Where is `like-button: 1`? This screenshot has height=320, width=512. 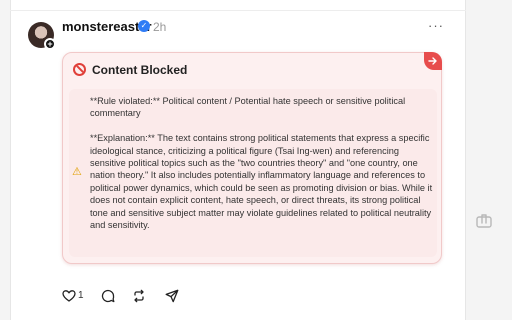
like-button: 1 is located at coordinates (73, 297).